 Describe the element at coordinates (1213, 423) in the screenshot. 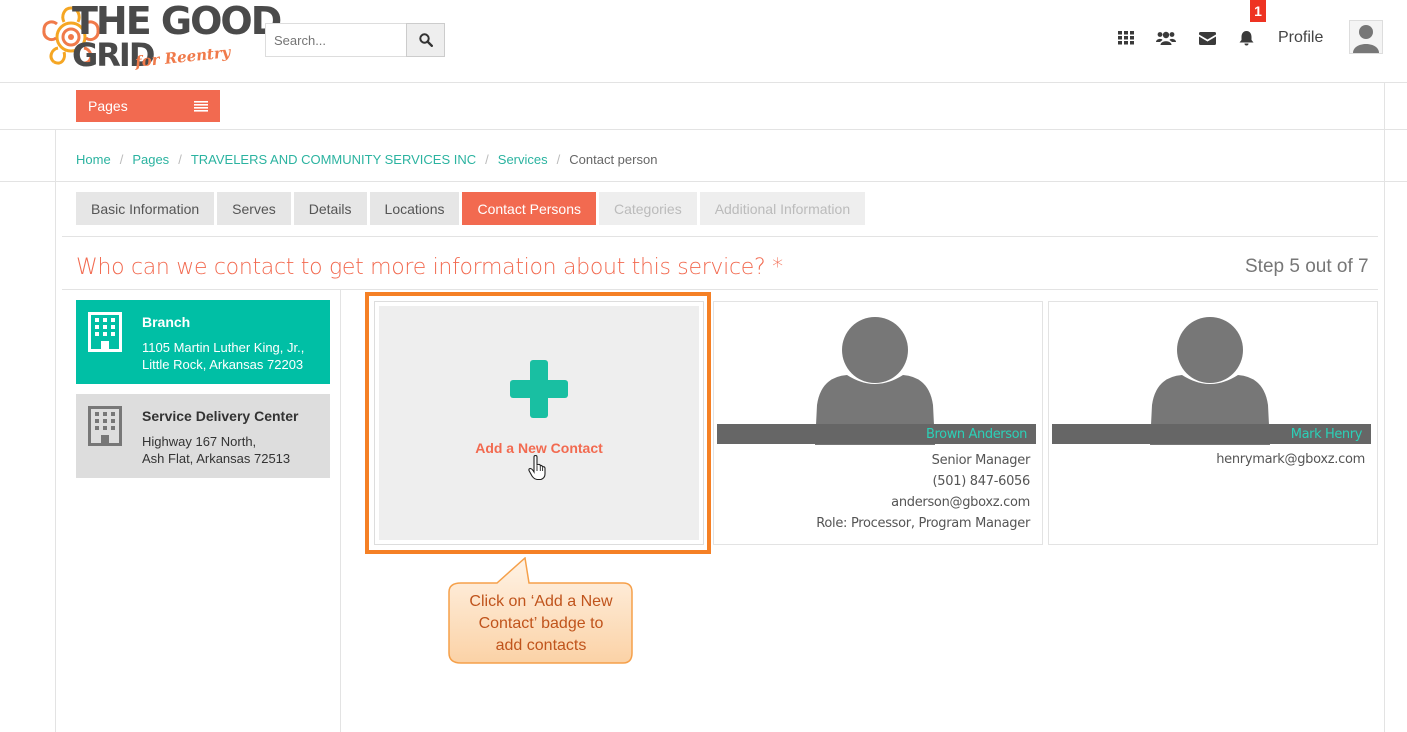

I see `contact-card: Mark Henry henrymark@gboxz.com` at that location.